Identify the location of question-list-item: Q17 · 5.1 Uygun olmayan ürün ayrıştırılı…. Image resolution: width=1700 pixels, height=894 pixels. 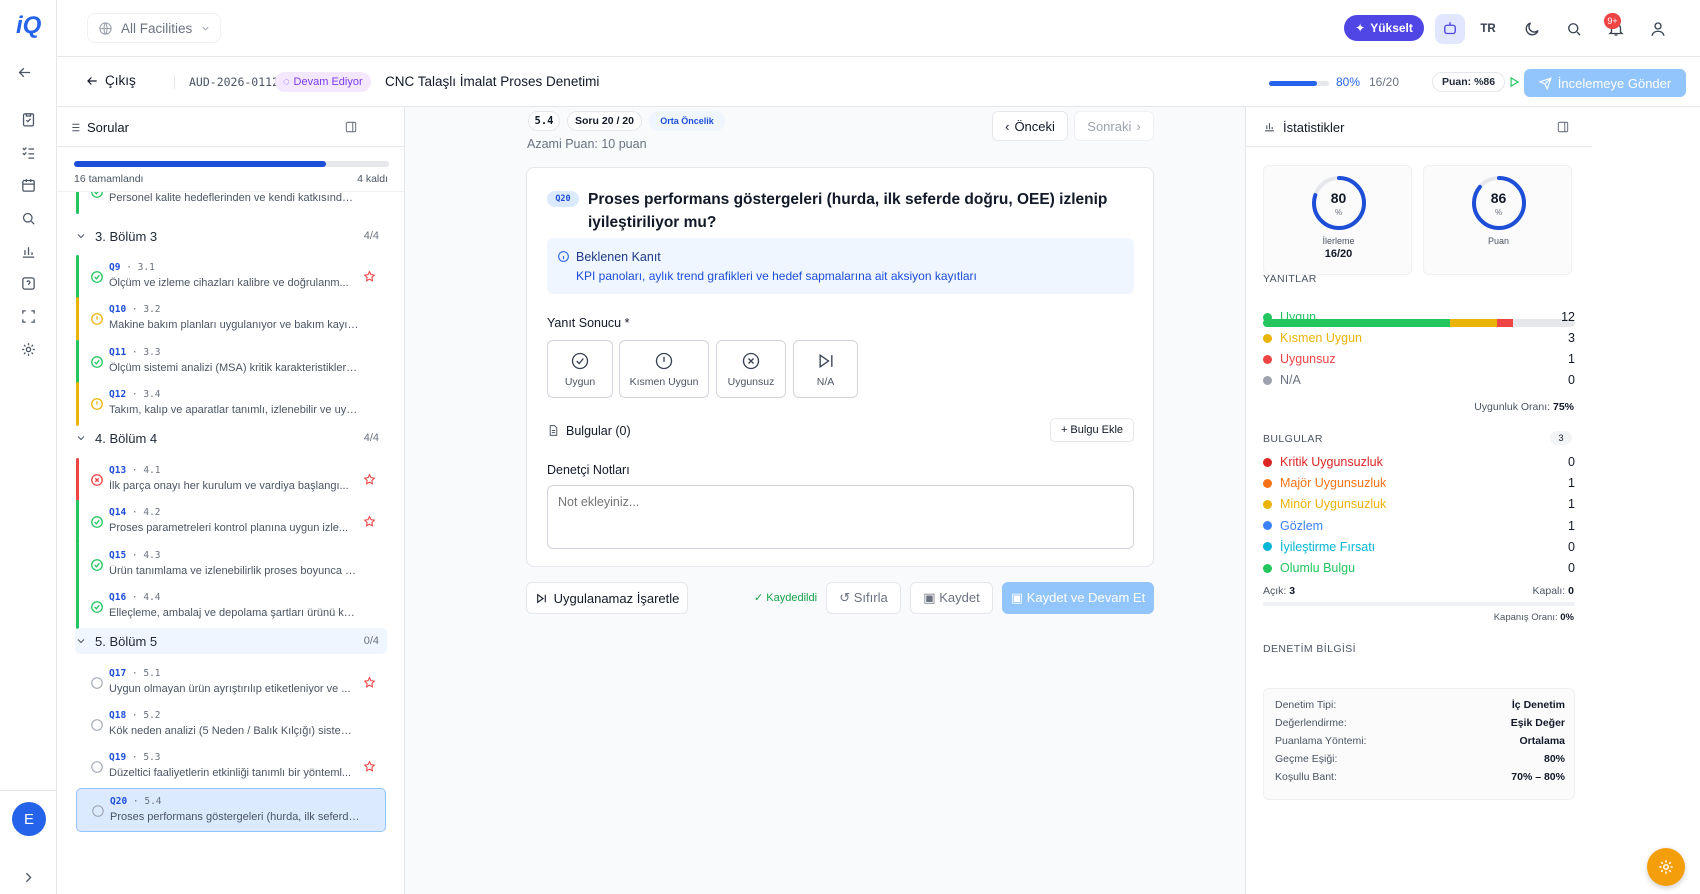
(231, 683).